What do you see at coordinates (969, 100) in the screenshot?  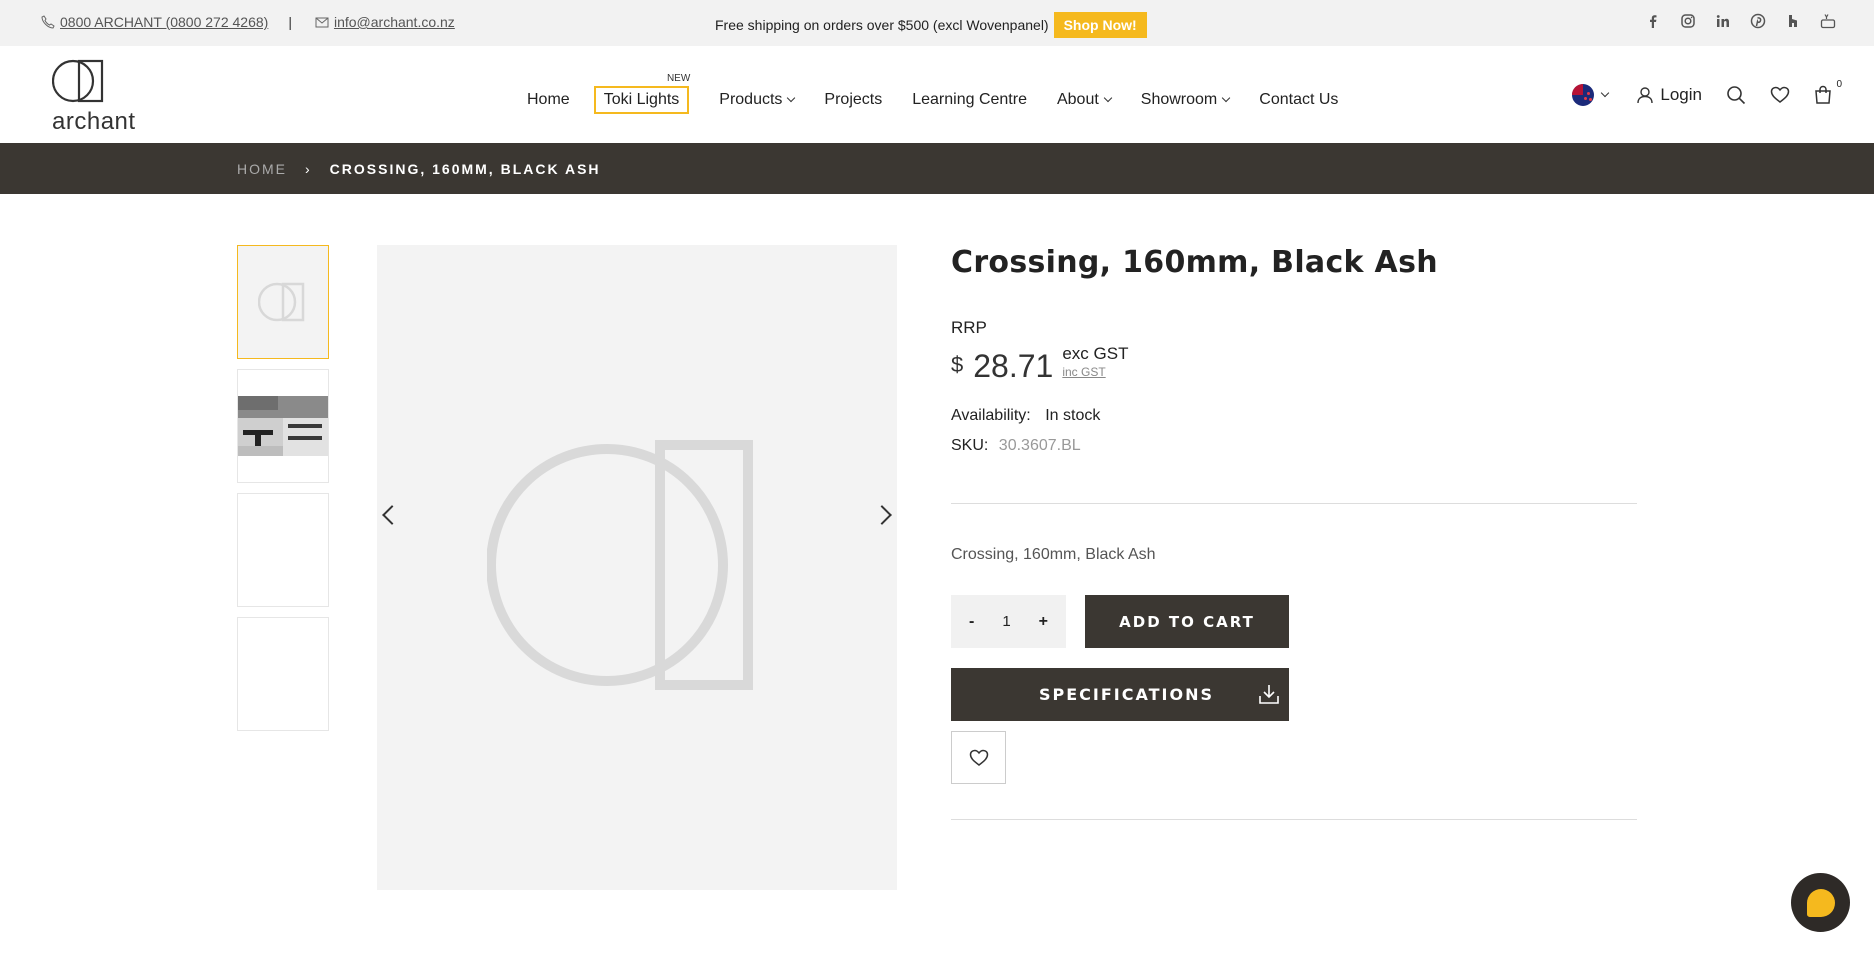 I see `nav-learning-centre: Learning Centre` at bounding box center [969, 100].